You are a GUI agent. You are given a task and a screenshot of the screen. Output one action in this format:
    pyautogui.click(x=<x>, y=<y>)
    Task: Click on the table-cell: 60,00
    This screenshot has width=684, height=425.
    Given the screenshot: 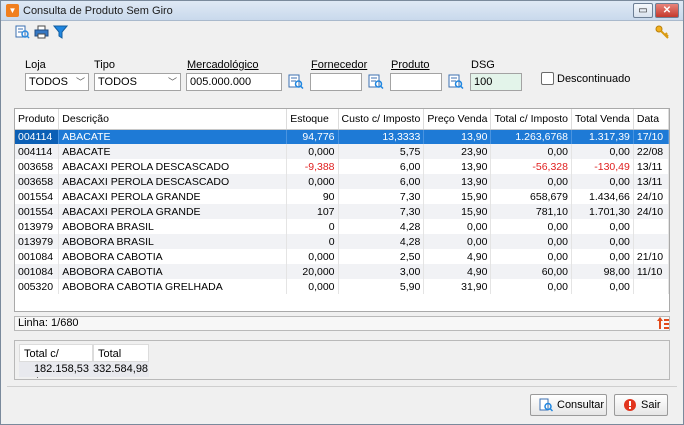 What is the action you would take?
    pyautogui.click(x=531, y=271)
    